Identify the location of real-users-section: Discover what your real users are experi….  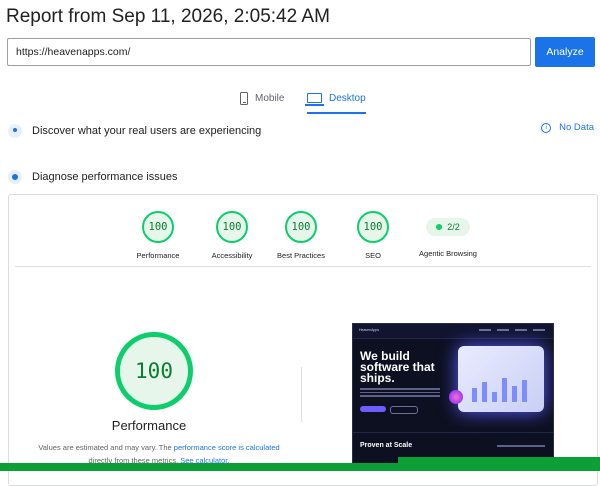
(134, 131).